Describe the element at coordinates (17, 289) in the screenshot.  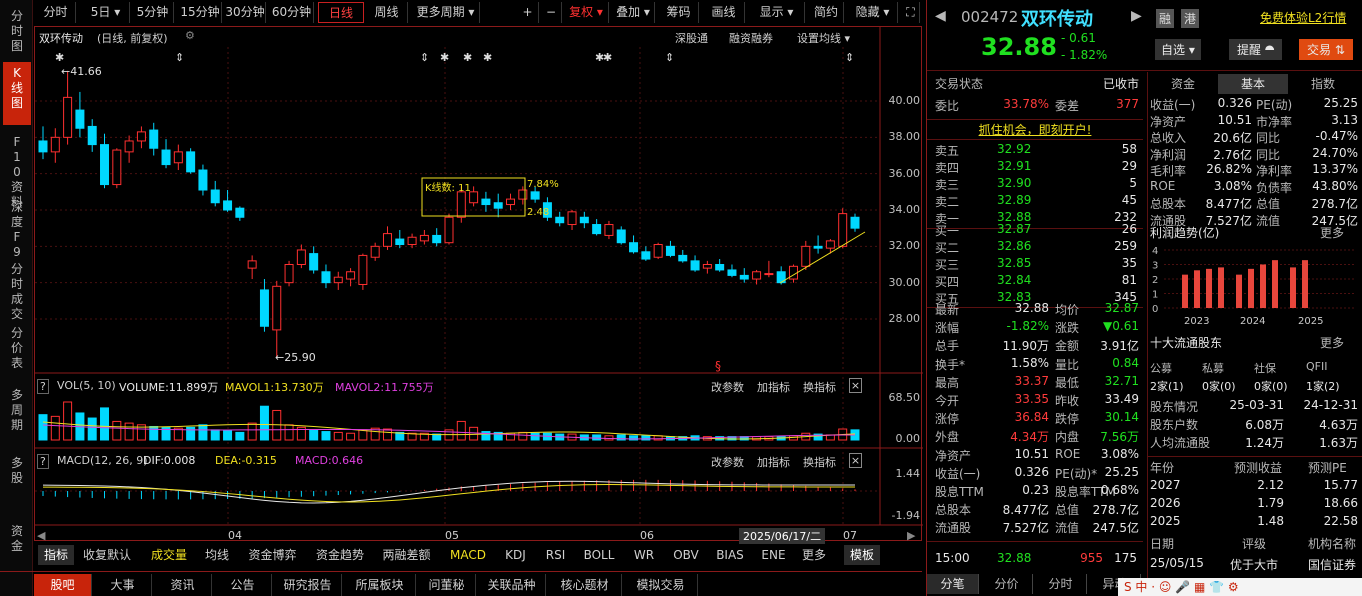
I see `left-tab-4: 分时成交` at that location.